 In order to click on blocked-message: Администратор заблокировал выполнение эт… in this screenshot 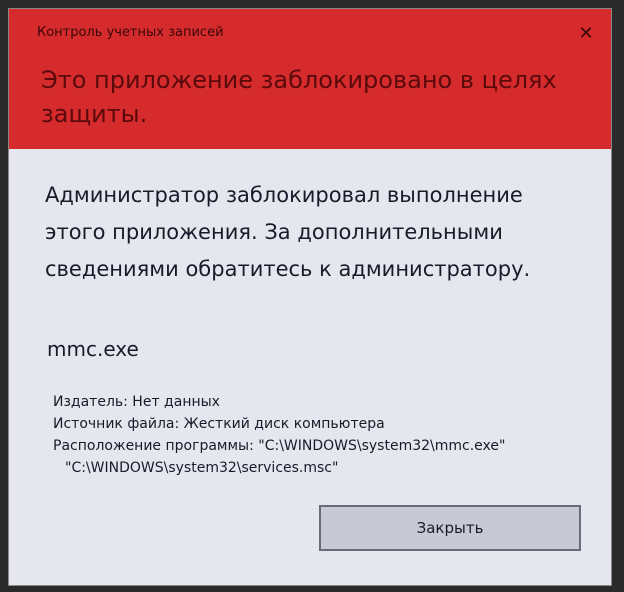, I will do `click(288, 232)`.